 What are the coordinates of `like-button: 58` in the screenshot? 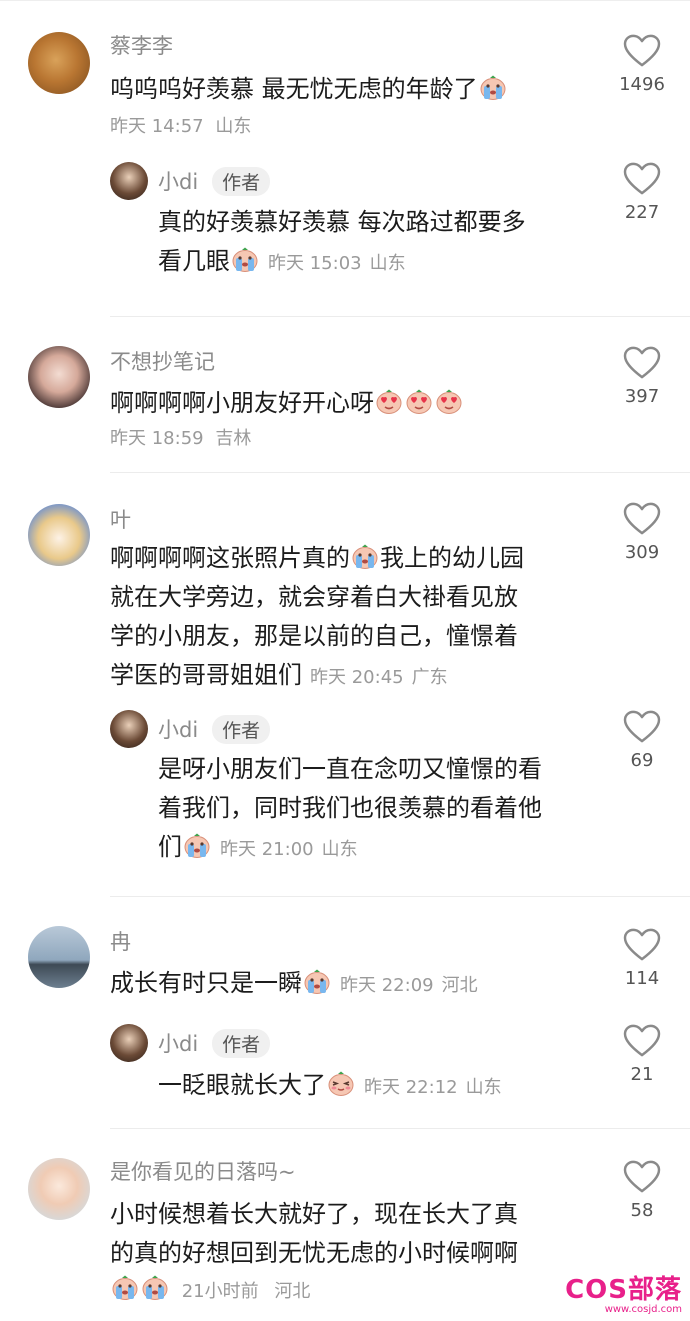 It's located at (642, 1190).